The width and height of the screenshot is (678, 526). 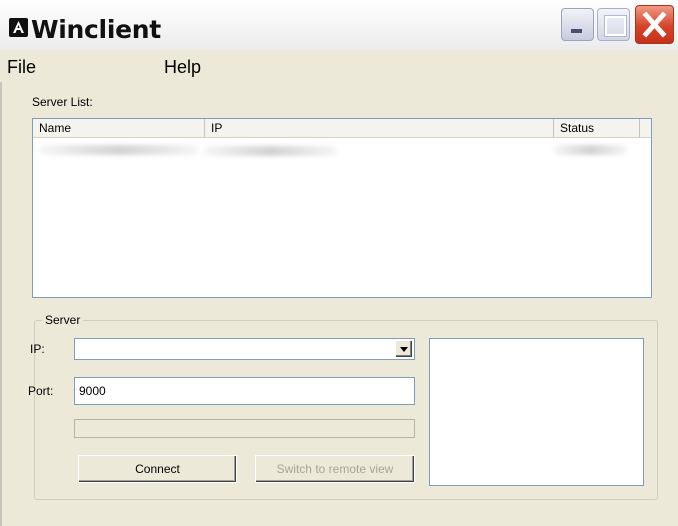 I want to click on minimize-icon, so click(x=576, y=31).